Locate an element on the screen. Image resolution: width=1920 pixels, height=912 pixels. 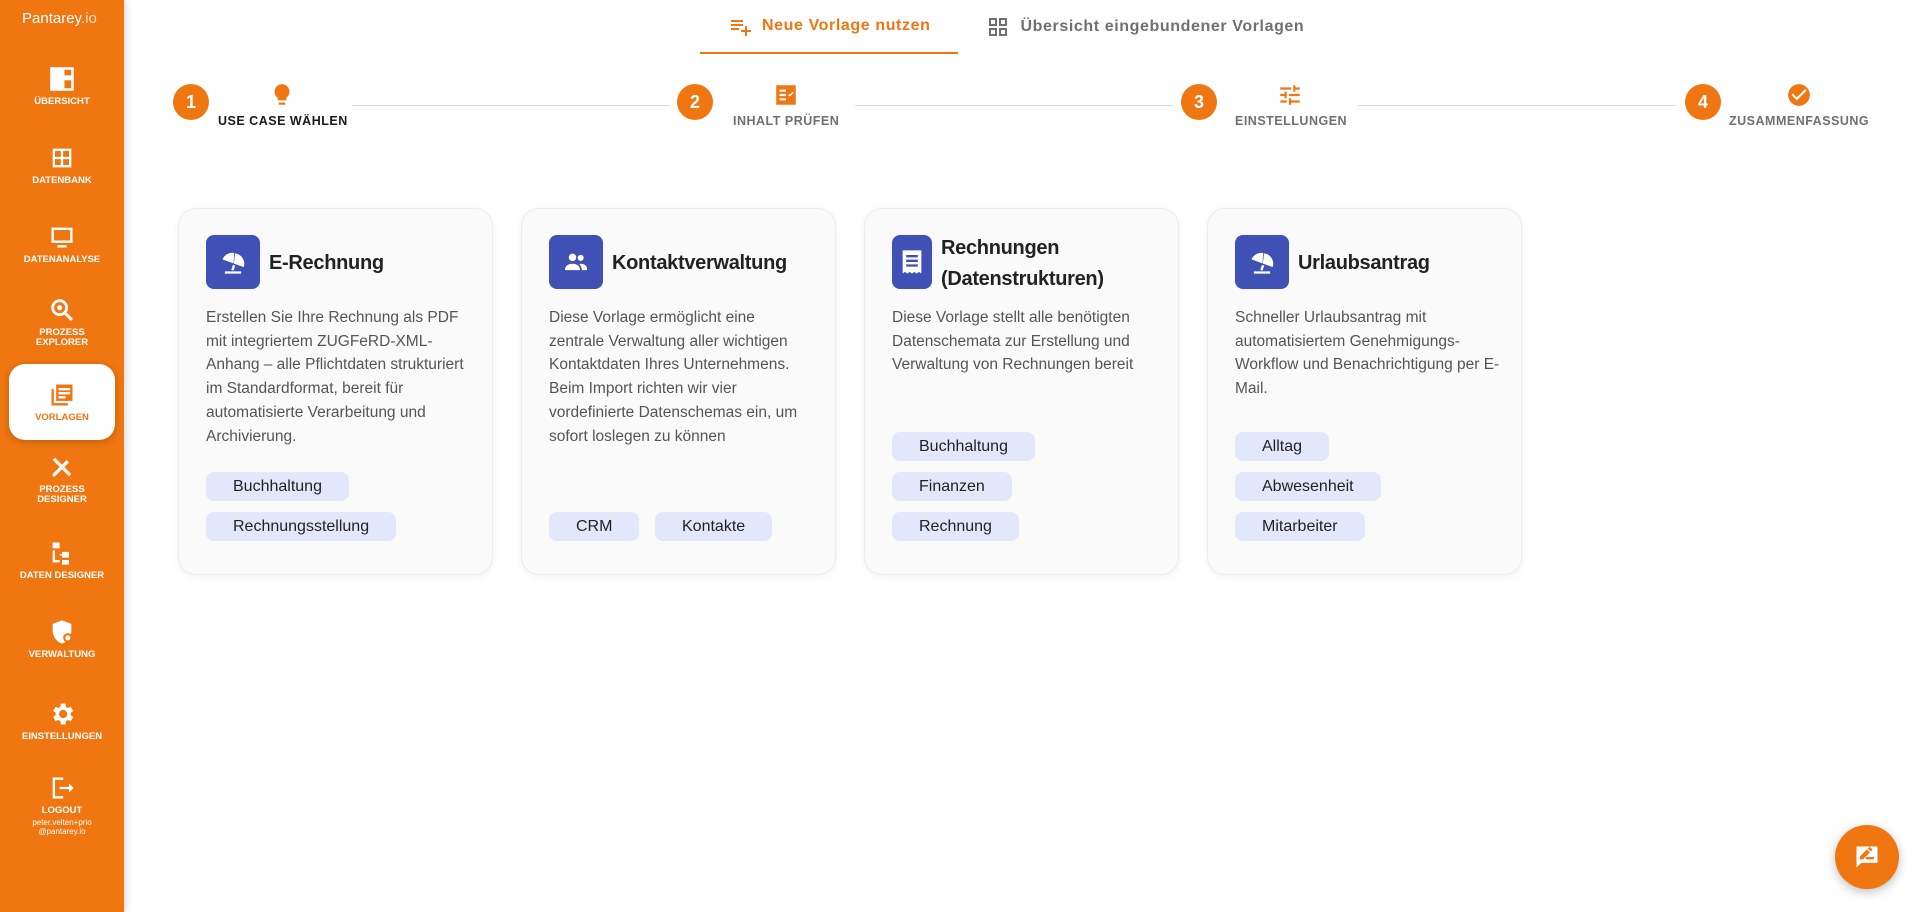
monitor-icon is located at coordinates (62, 237).